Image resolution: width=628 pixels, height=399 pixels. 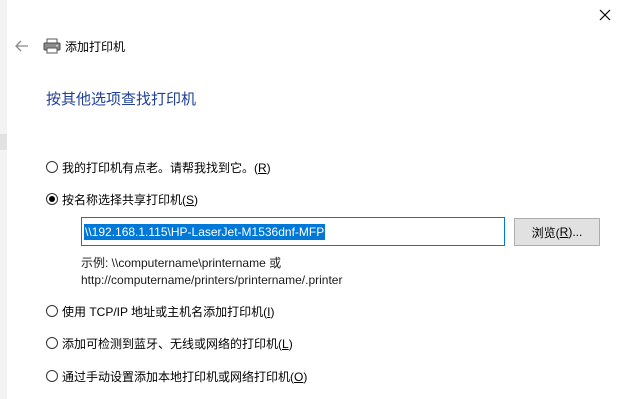 I want to click on radio-bluetooth-wireless, so click(x=52, y=343).